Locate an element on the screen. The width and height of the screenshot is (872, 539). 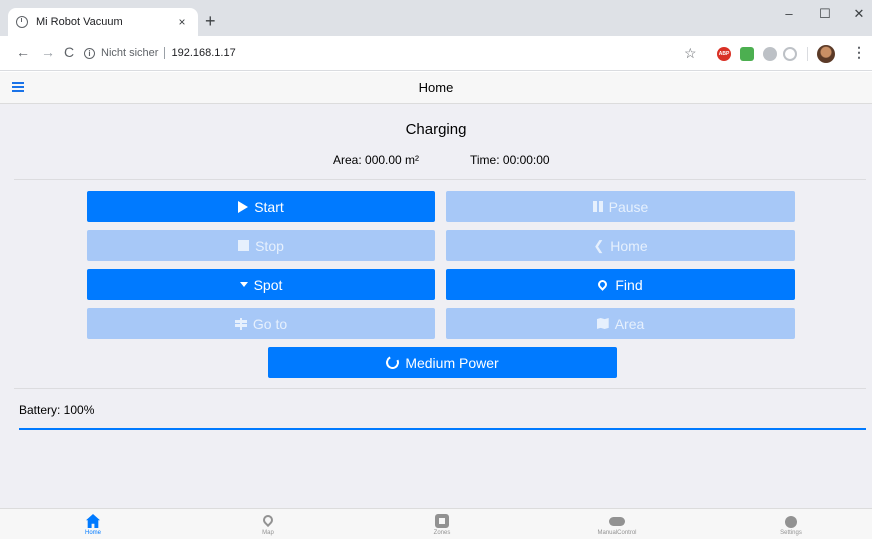
tab-map: Map is located at coordinates (268, 524).